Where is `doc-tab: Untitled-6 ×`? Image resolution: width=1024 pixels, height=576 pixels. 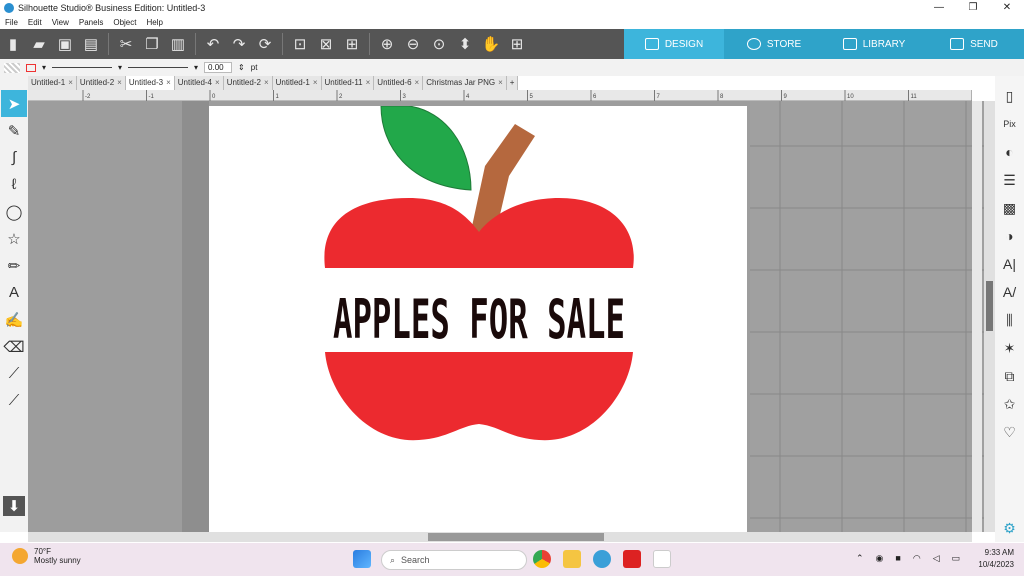
doc-tab: Untitled-6 × is located at coordinates (399, 83).